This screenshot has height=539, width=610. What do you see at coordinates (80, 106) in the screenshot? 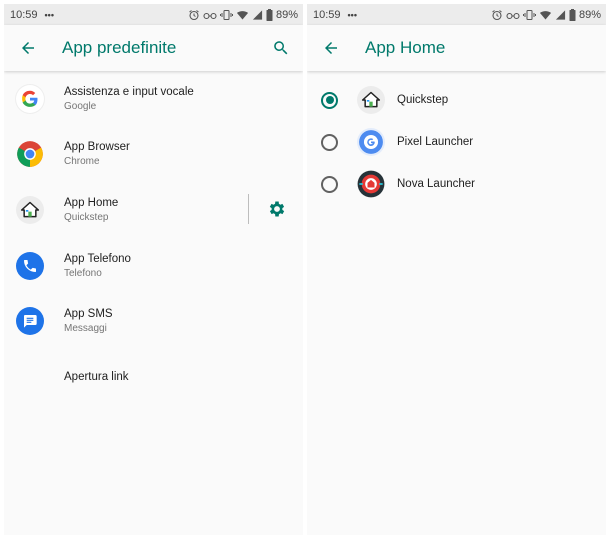
I see `item-subtitle: Google` at bounding box center [80, 106].